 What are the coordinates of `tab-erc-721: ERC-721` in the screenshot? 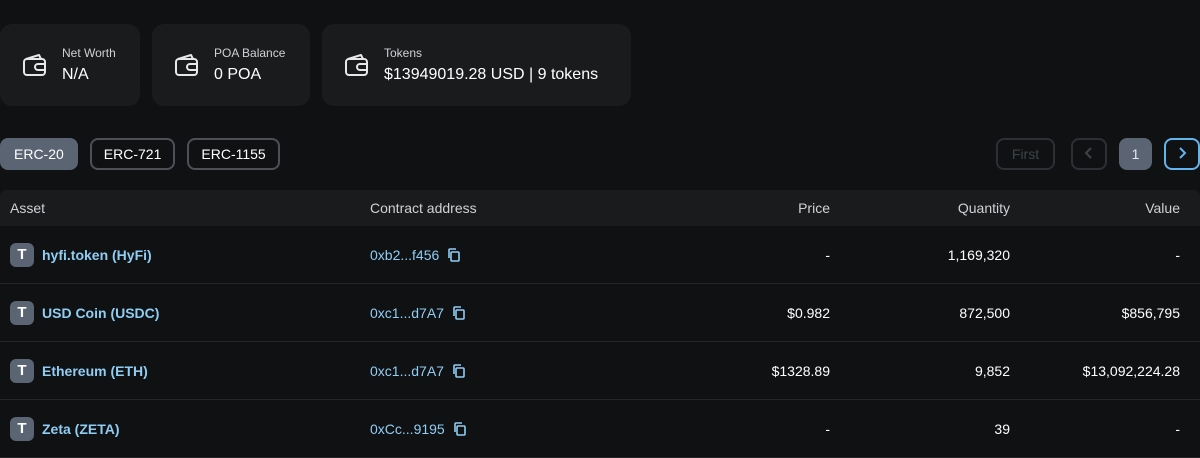 It's located at (132, 154).